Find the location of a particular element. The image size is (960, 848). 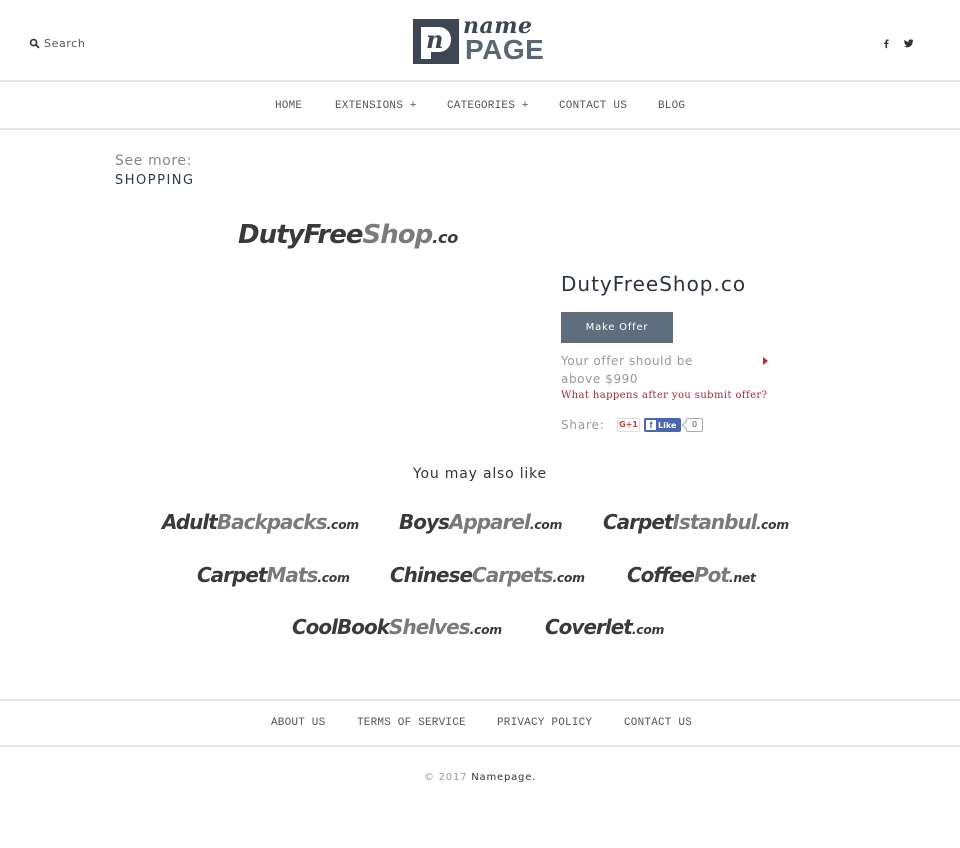

rec-dark: Coverlet is located at coordinates (589, 627).